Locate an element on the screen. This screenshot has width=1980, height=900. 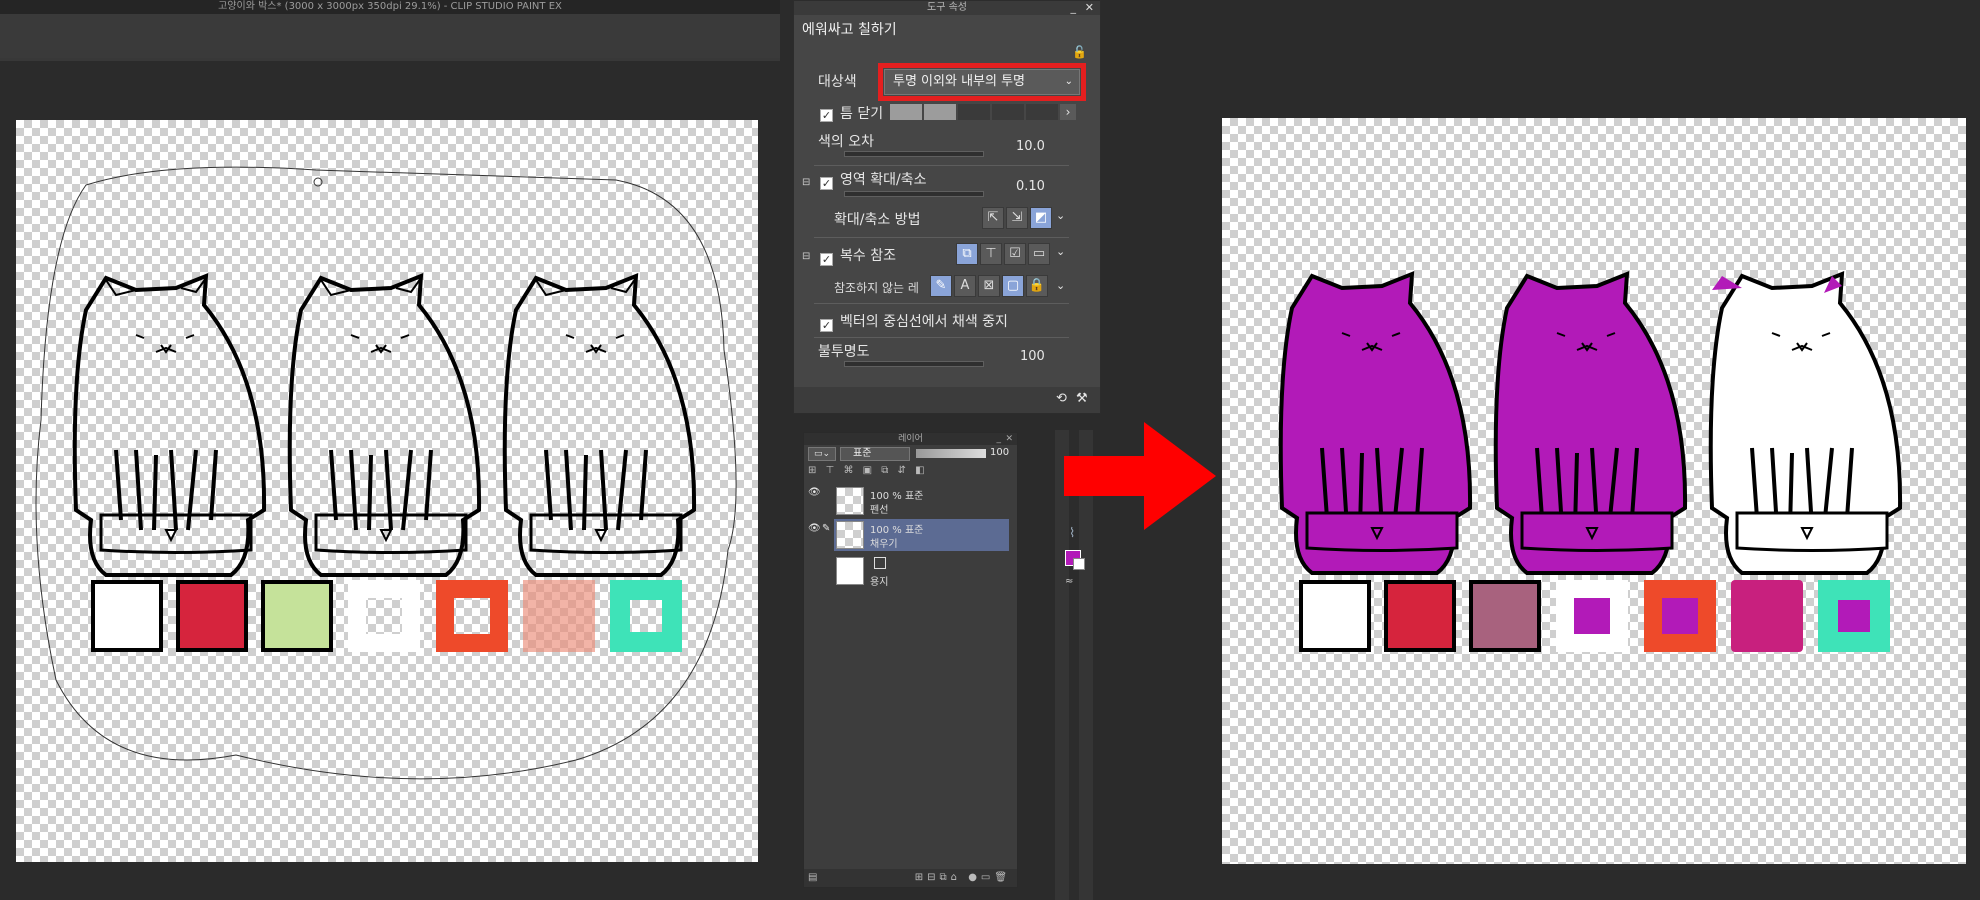
layer-row: 100 % 표준 펜선 is located at coordinates (921, 501).